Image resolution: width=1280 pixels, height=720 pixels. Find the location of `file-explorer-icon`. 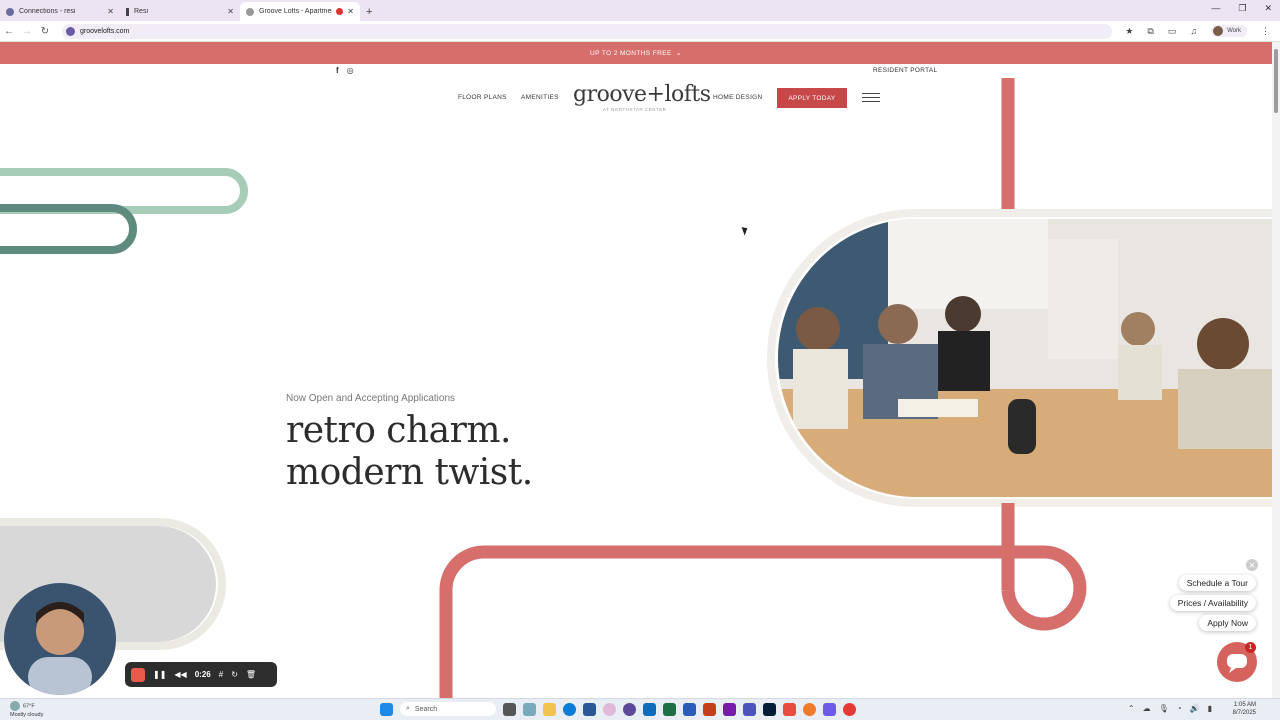

file-explorer-icon is located at coordinates (549, 709).